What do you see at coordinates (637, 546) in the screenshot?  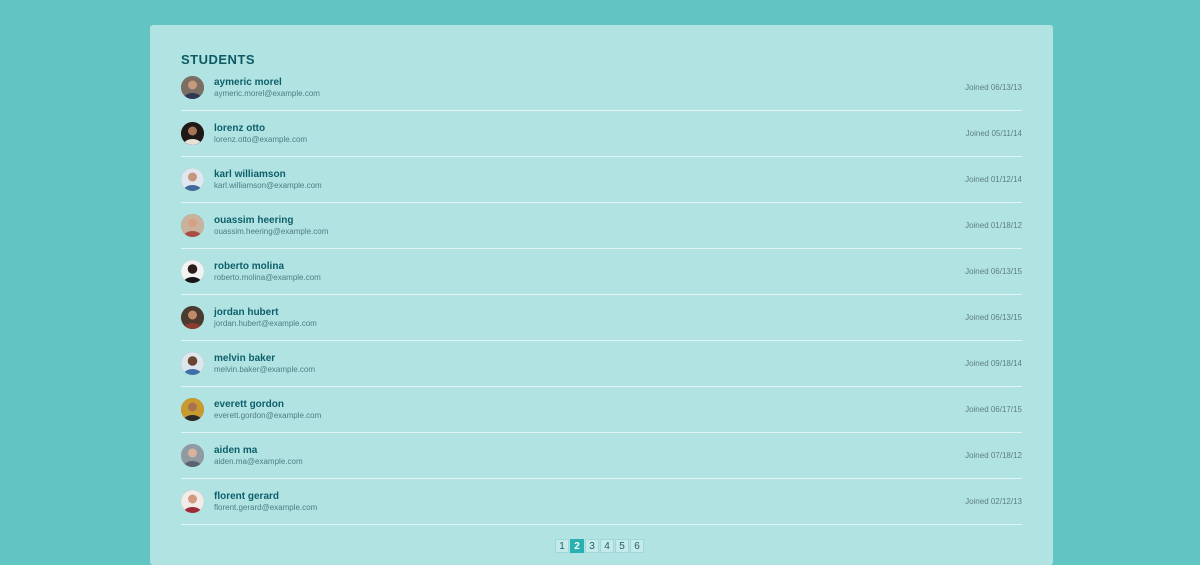 I see `page-link-6: 6` at bounding box center [637, 546].